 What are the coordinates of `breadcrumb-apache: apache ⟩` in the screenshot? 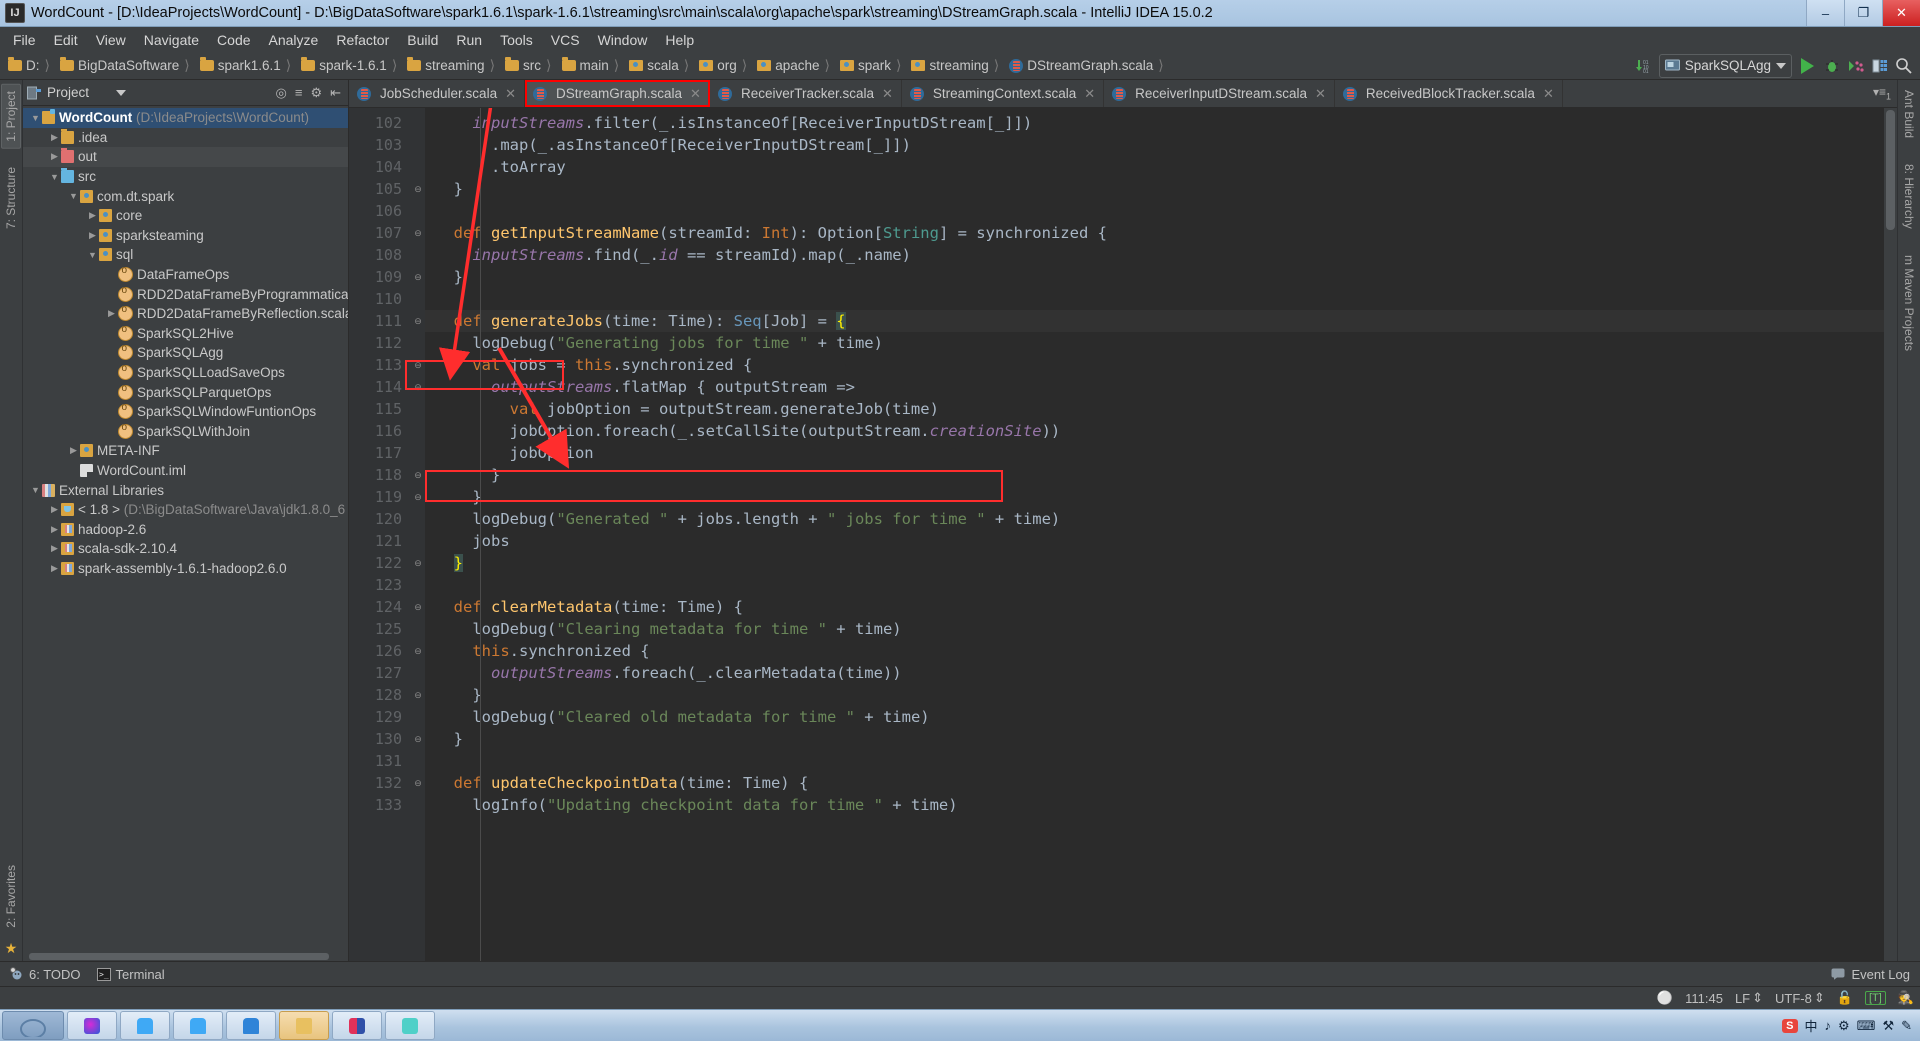 It's located at (794, 65).